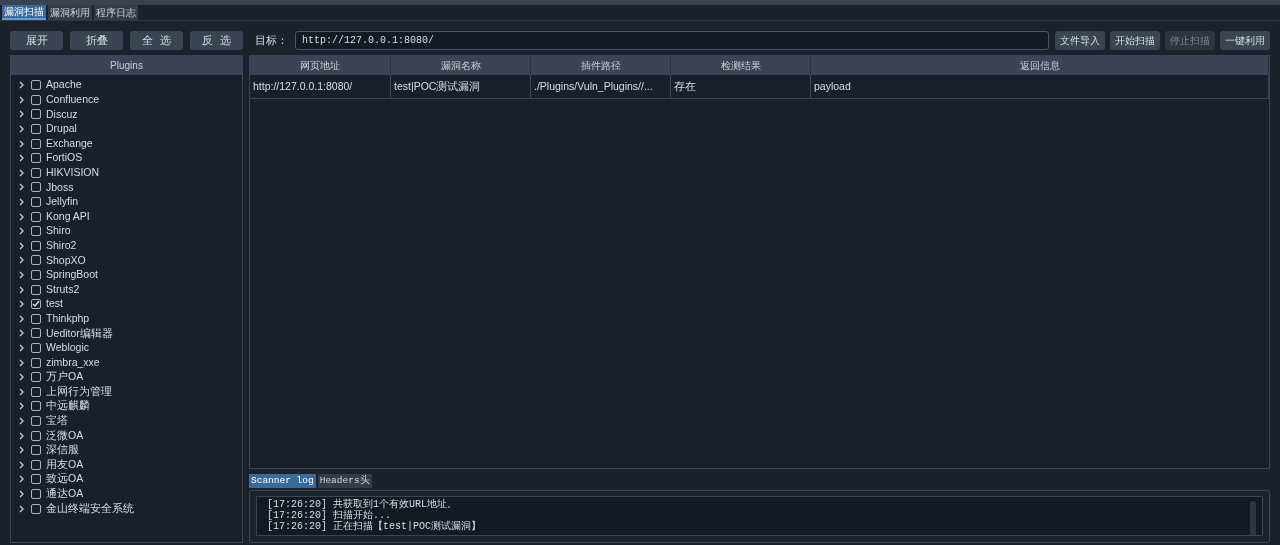 The width and height of the screenshot is (1280, 545). I want to click on table-cell: test|POC测试漏洞, so click(461, 86).